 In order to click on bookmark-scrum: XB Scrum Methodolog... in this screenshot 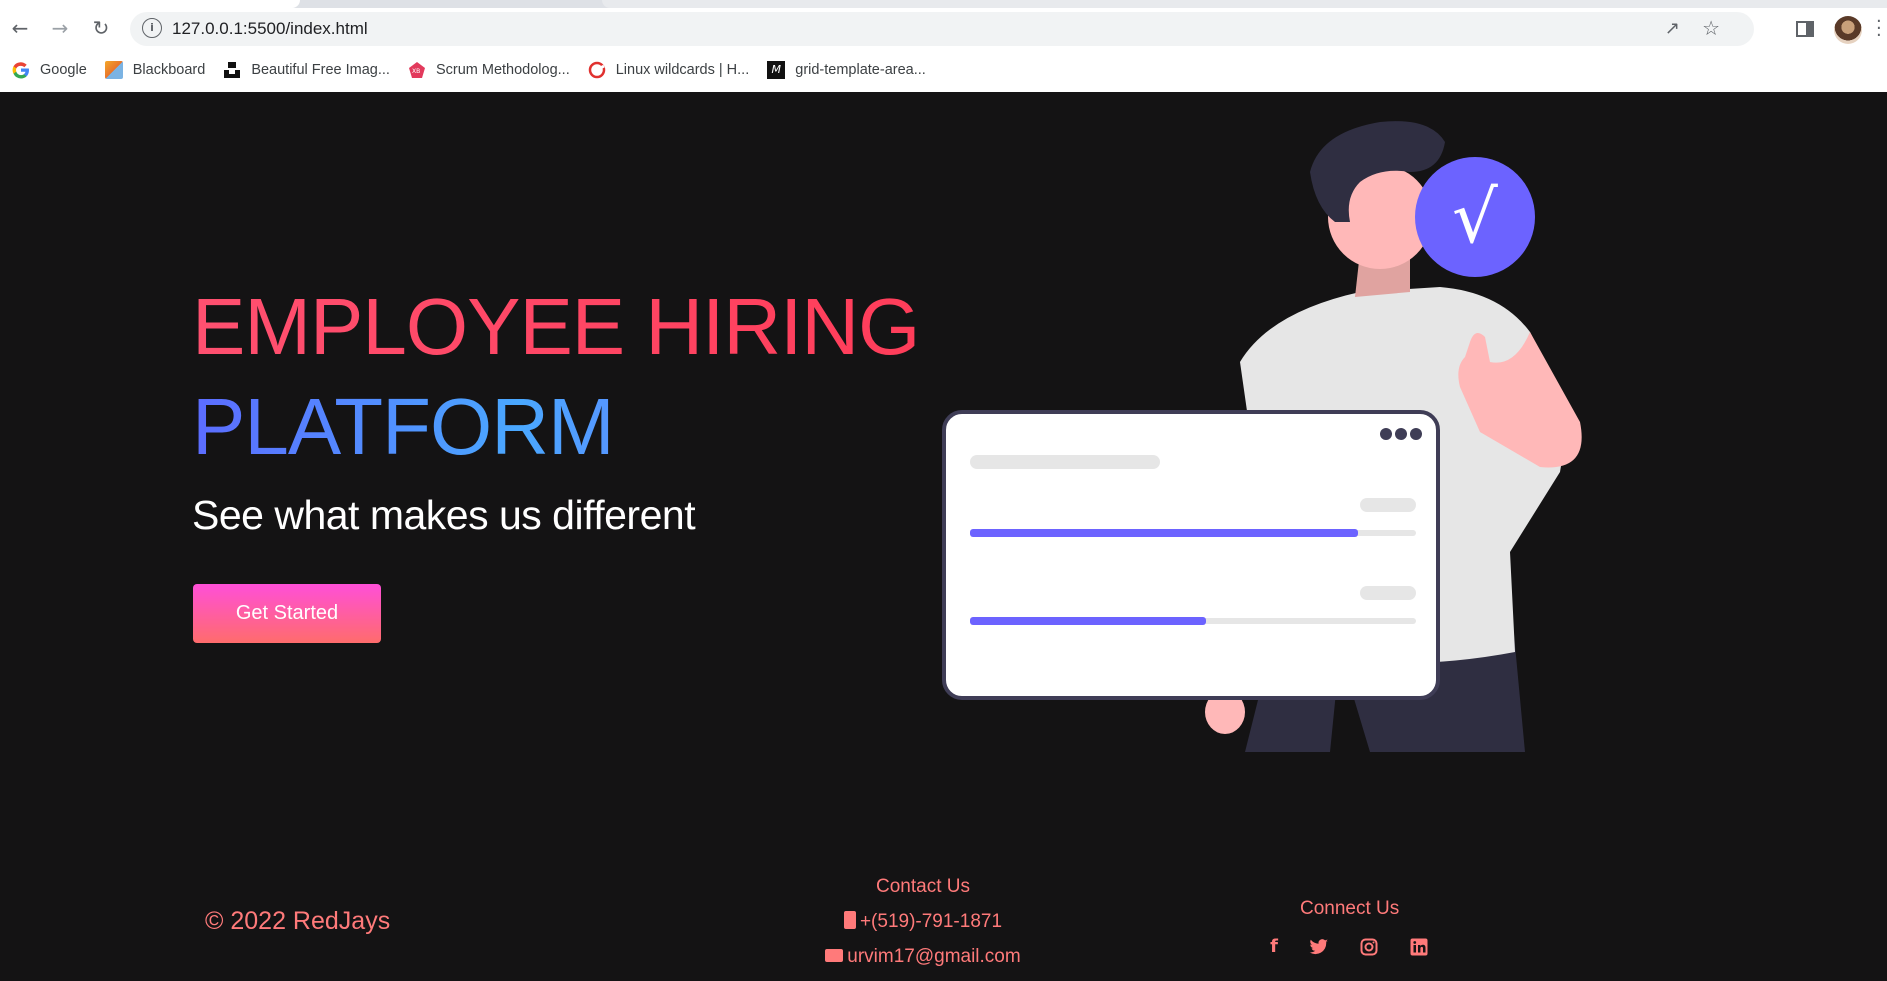, I will do `click(489, 70)`.